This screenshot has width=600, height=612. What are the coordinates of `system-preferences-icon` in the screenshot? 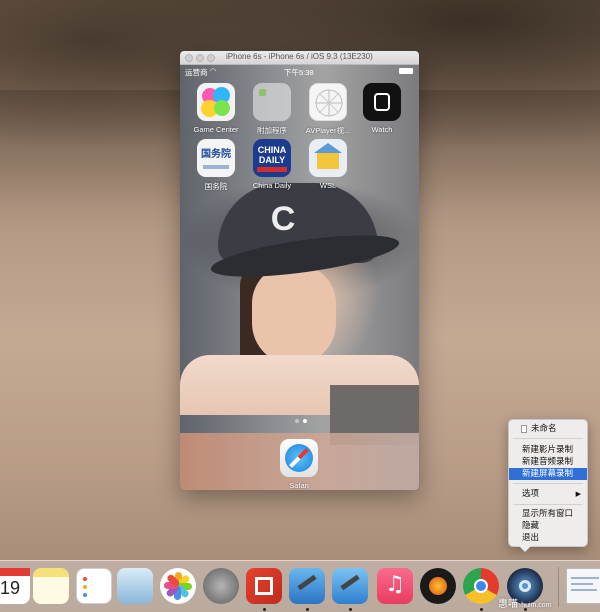 It's located at (221, 586).